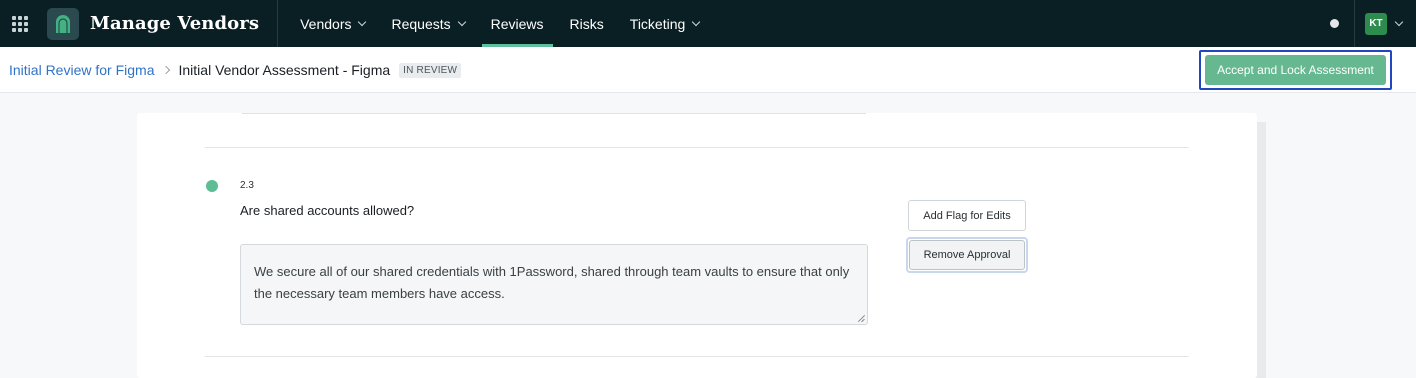  What do you see at coordinates (165, 70) in the screenshot?
I see `chevron-right-icon` at bounding box center [165, 70].